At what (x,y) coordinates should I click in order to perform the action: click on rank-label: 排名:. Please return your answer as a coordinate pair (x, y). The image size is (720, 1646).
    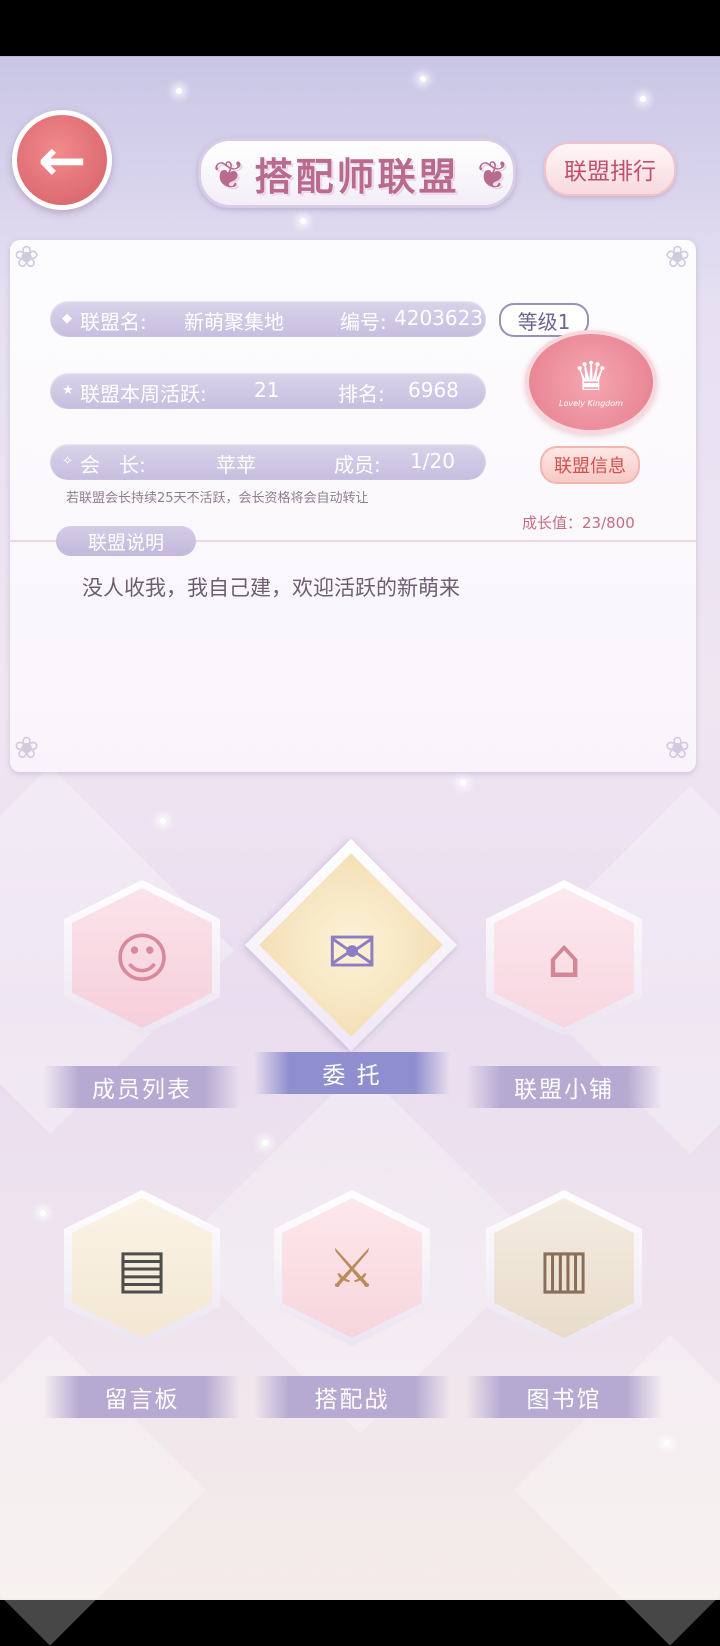
    Looking at the image, I should click on (361, 394).